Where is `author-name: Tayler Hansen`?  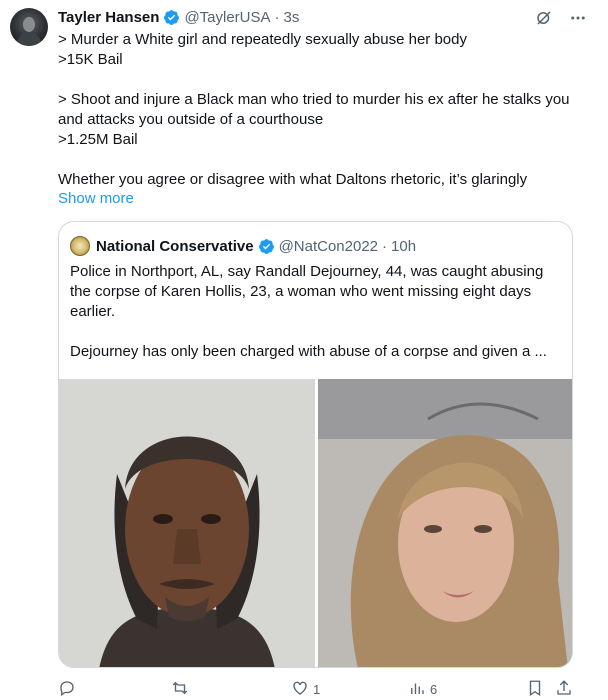 author-name: Tayler Hansen is located at coordinates (108, 17).